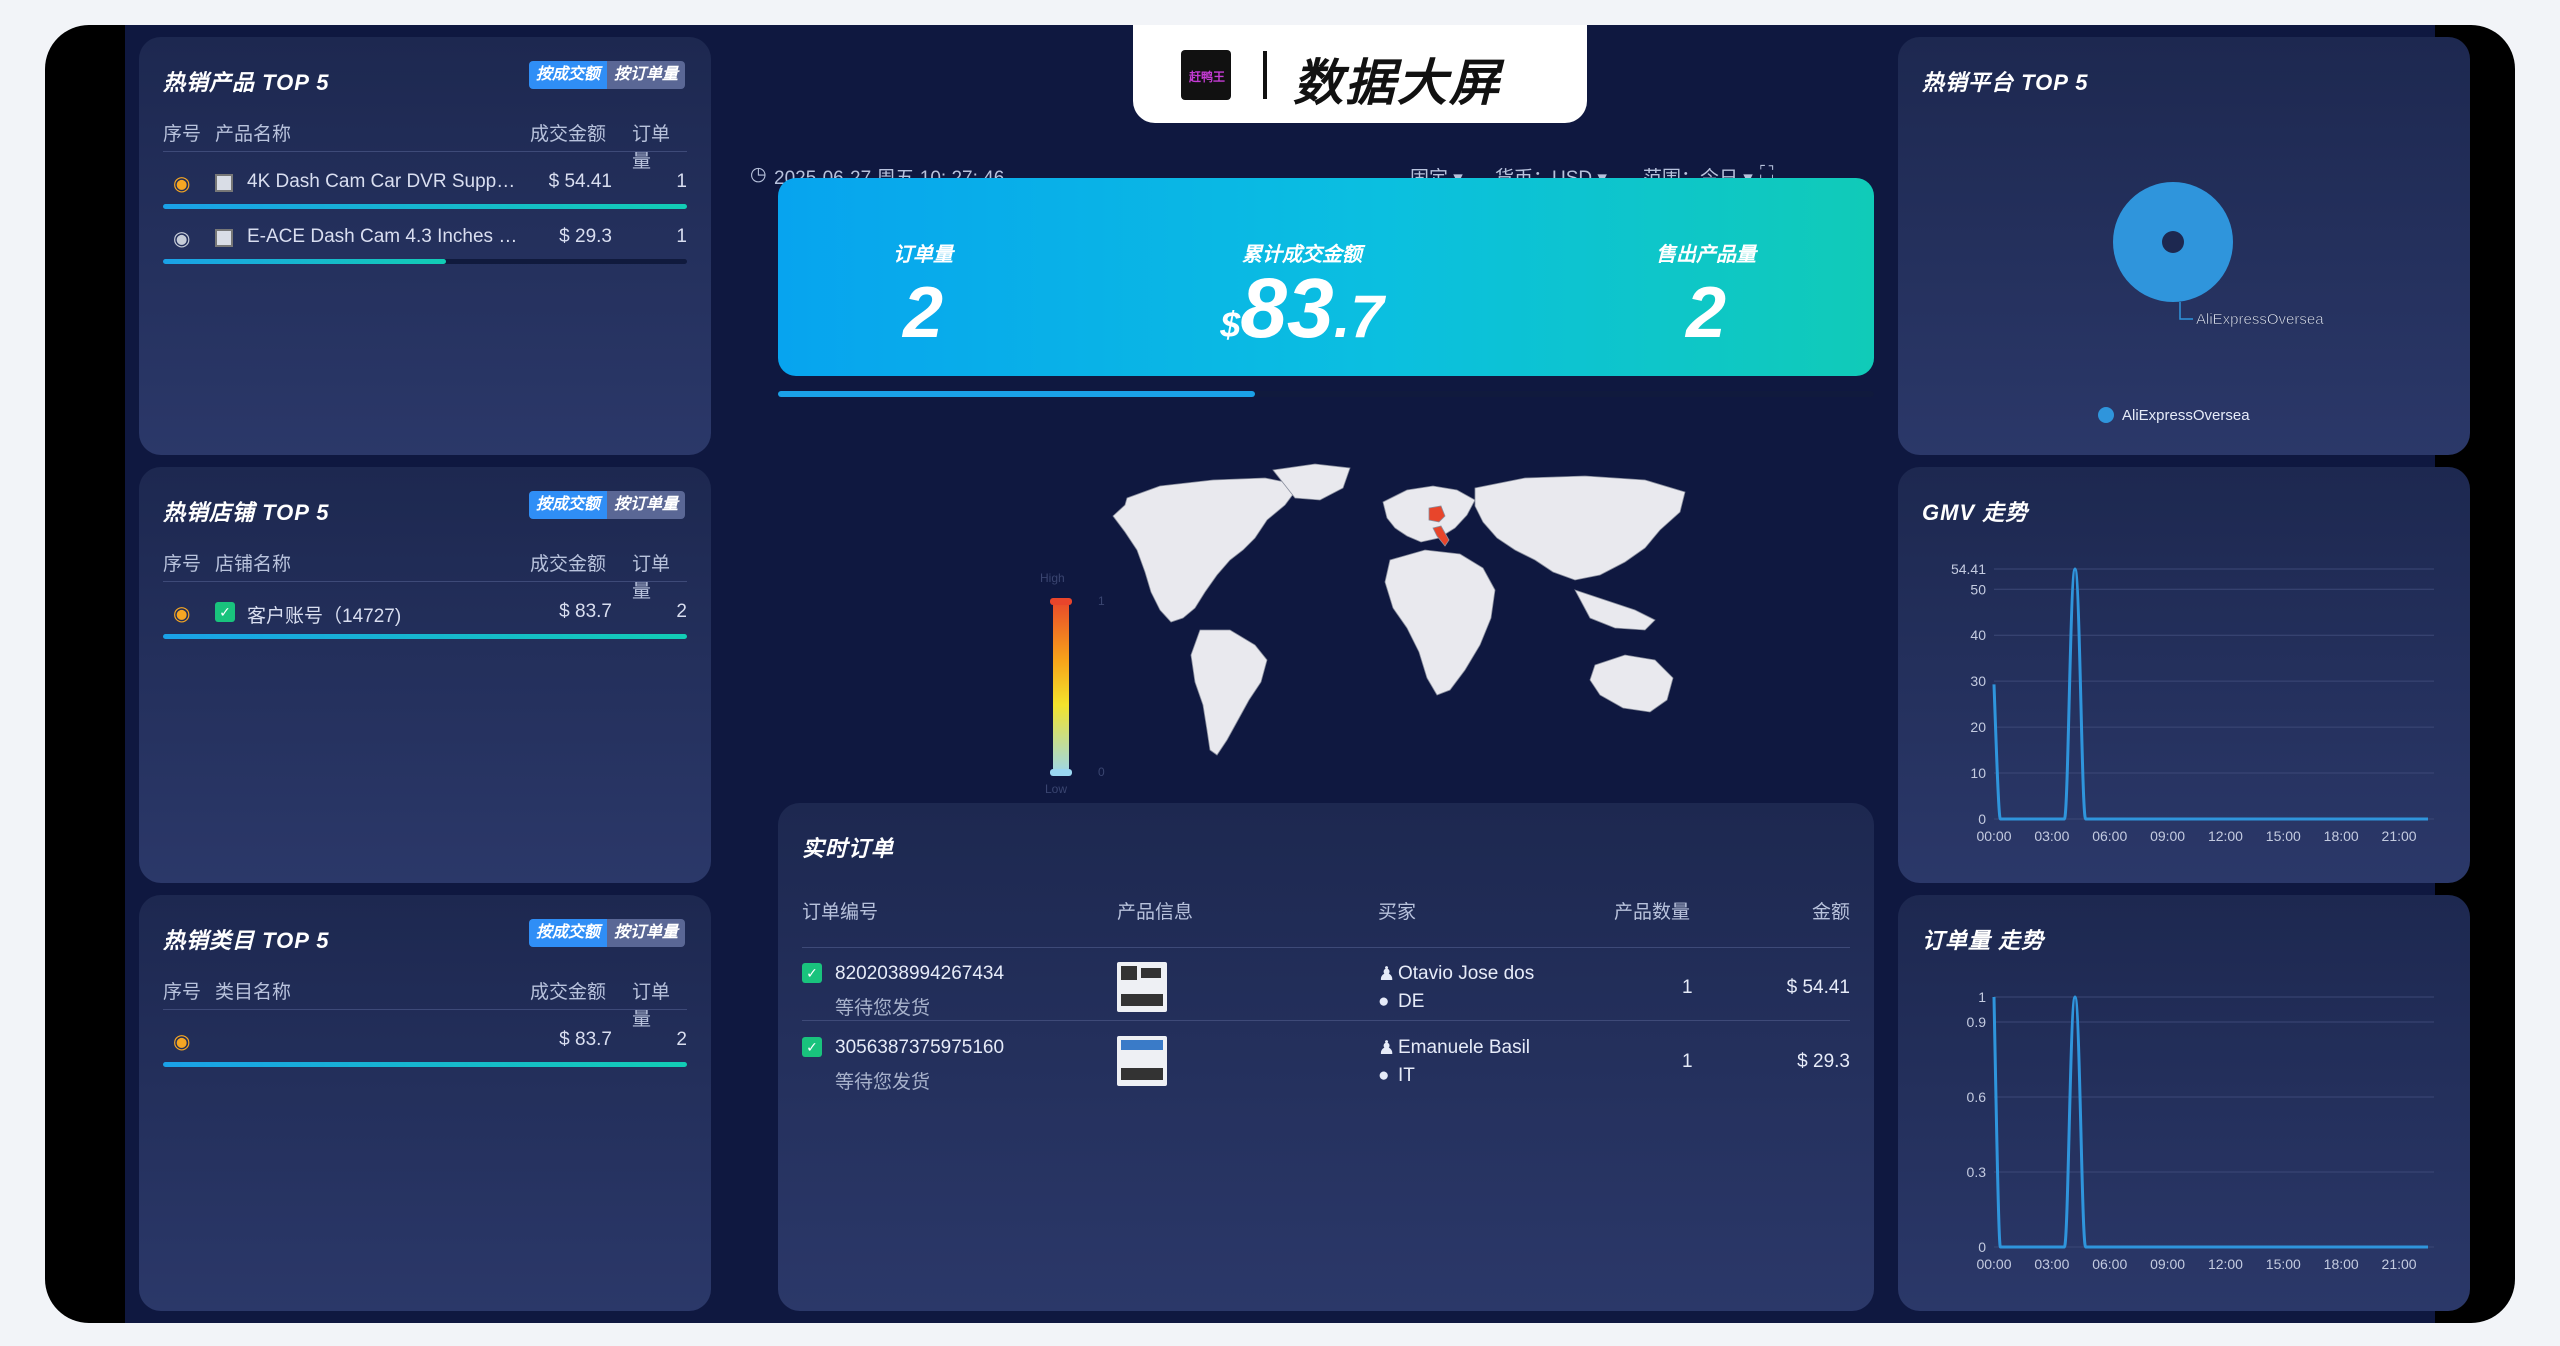  Describe the element at coordinates (2186, 311) in the screenshot. I see `pie-label-line` at that location.